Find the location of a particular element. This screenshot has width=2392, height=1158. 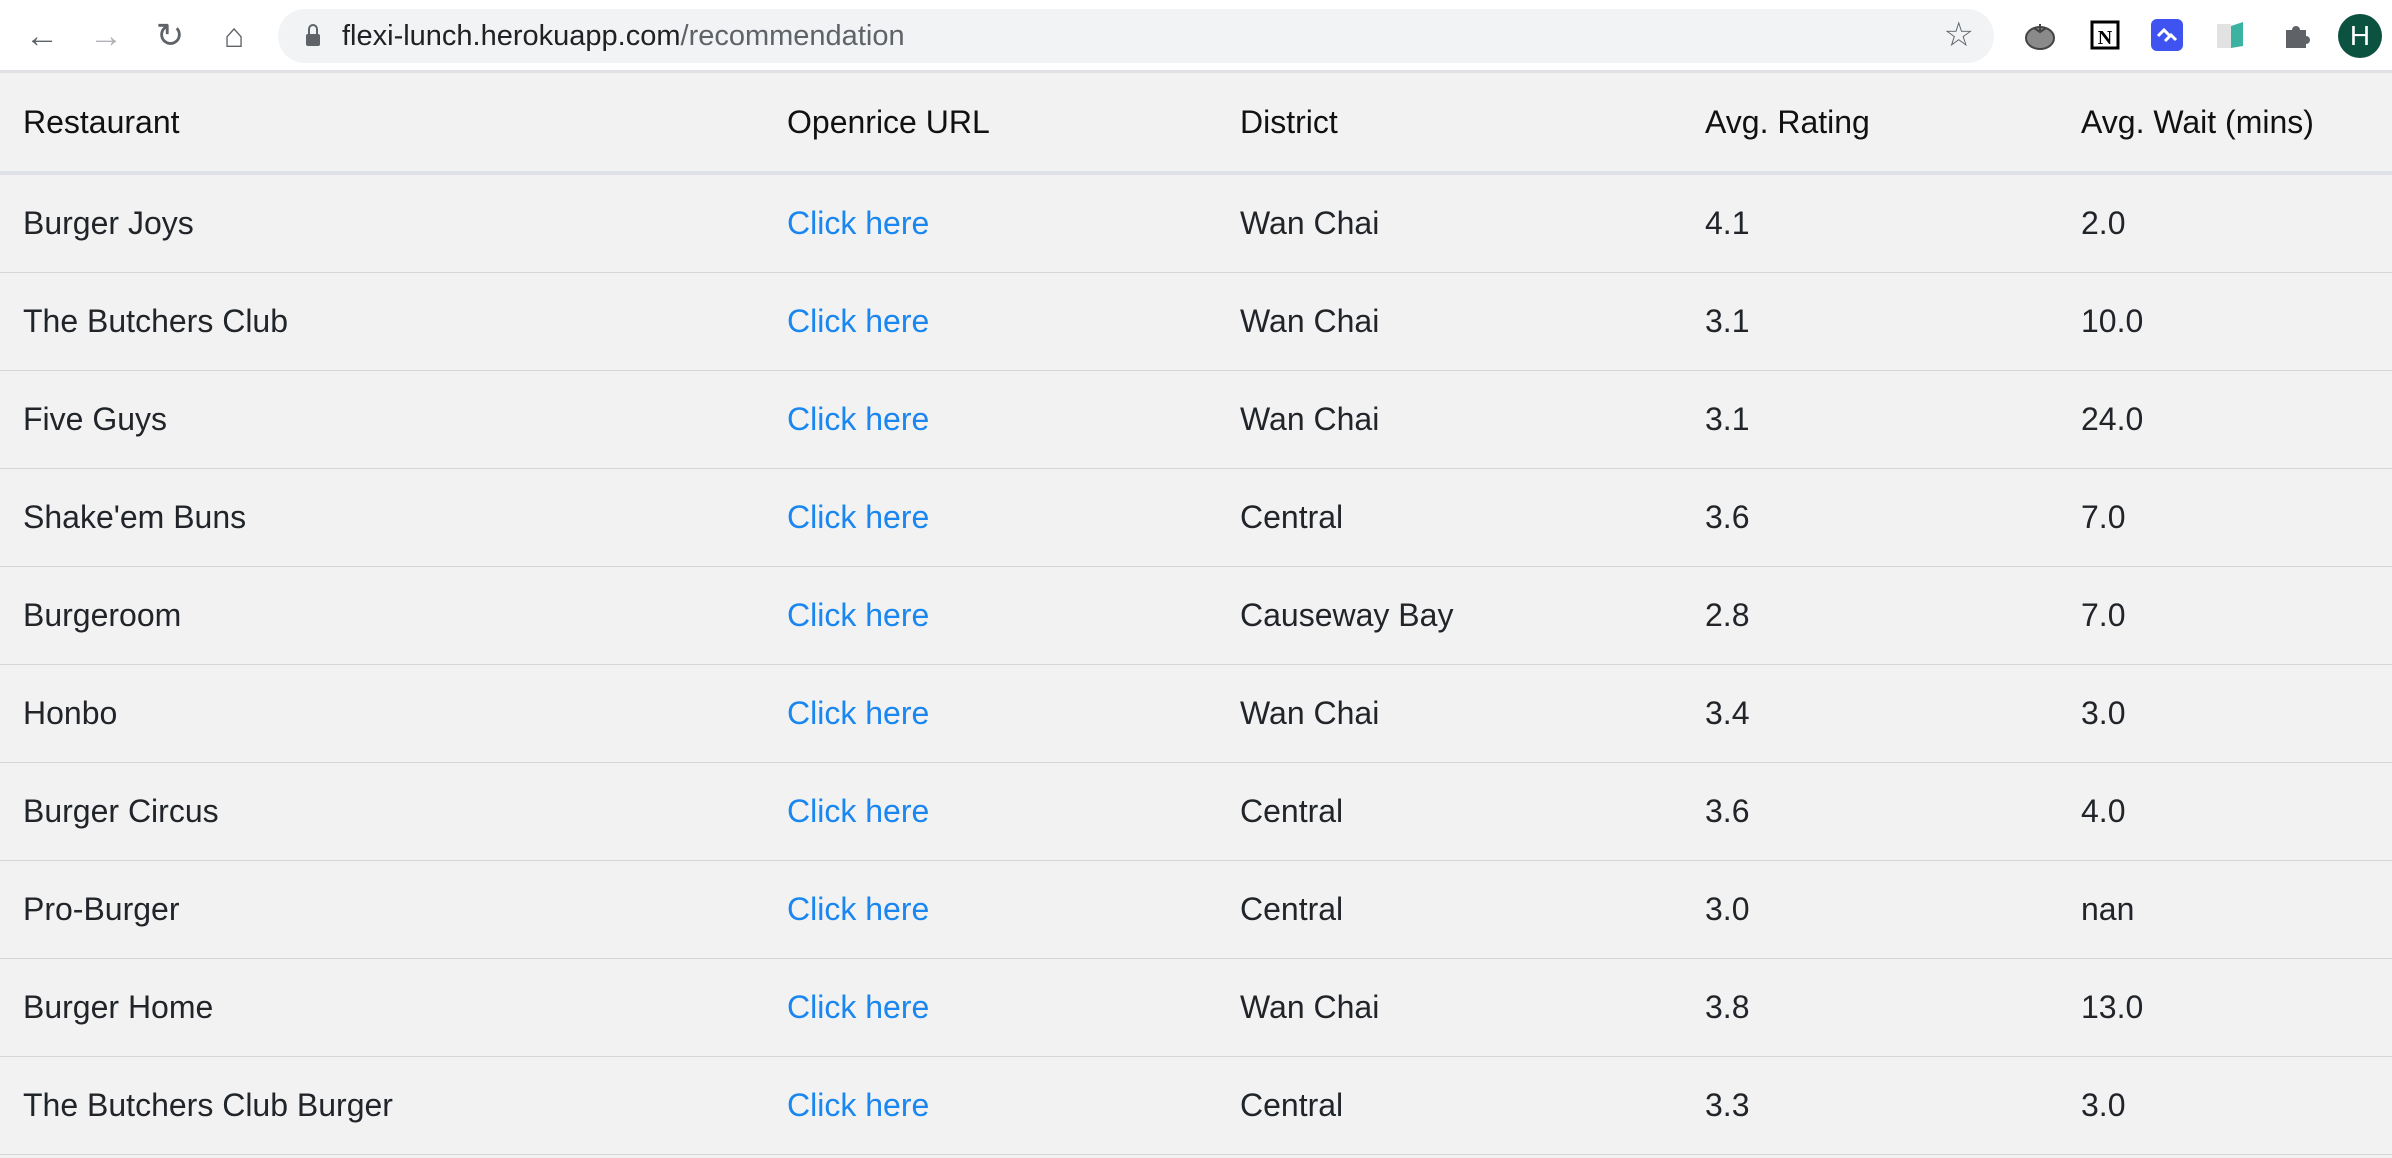

table-row: Burger Joys Click here Wan Chai 4.1 2.0 is located at coordinates (1196, 223).